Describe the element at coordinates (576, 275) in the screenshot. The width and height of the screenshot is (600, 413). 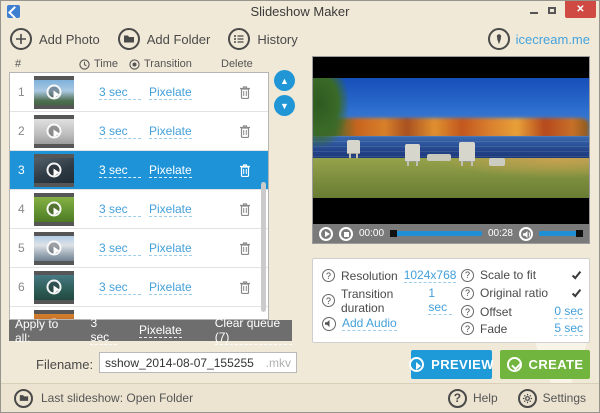
I see `scale-to-fit-checkbox` at that location.